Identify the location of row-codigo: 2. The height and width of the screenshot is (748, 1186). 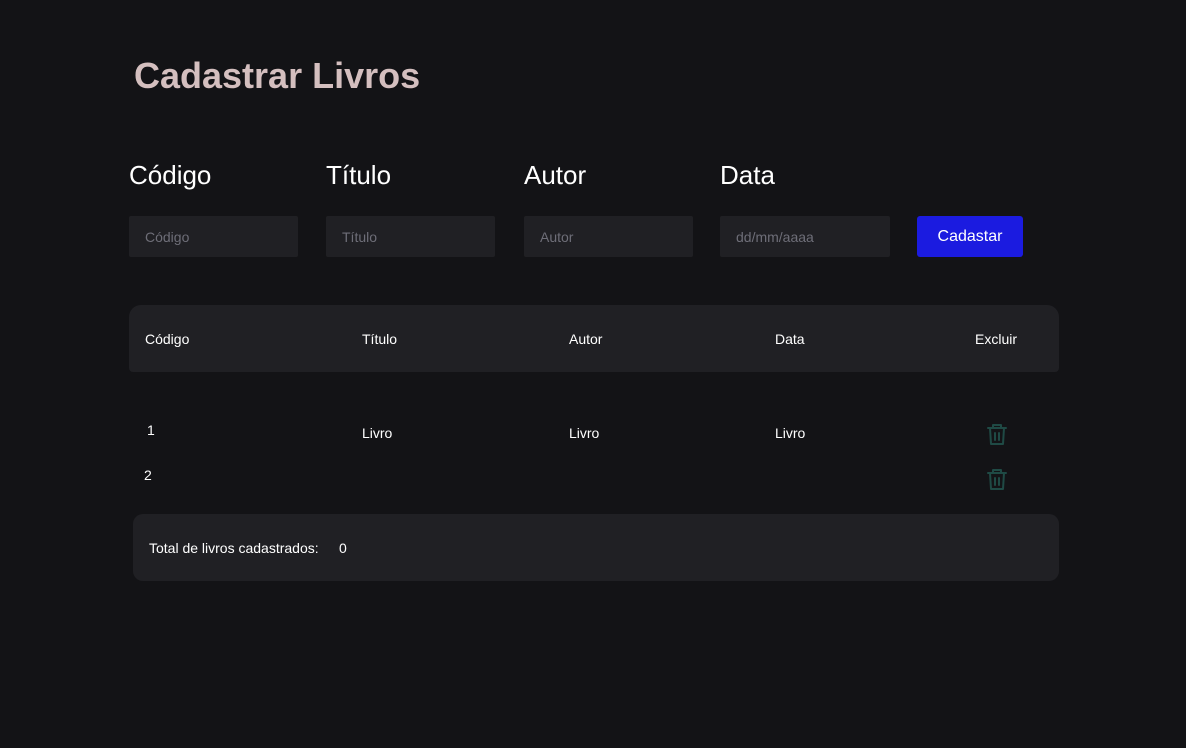
(148, 475).